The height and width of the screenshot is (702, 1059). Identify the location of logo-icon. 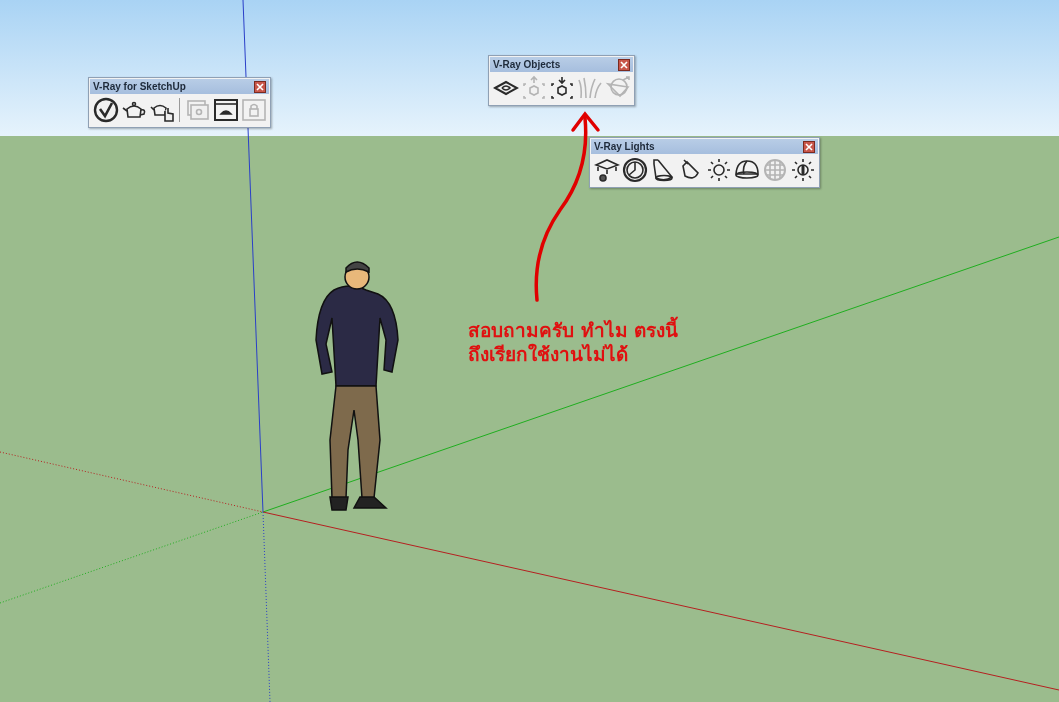
(105, 110).